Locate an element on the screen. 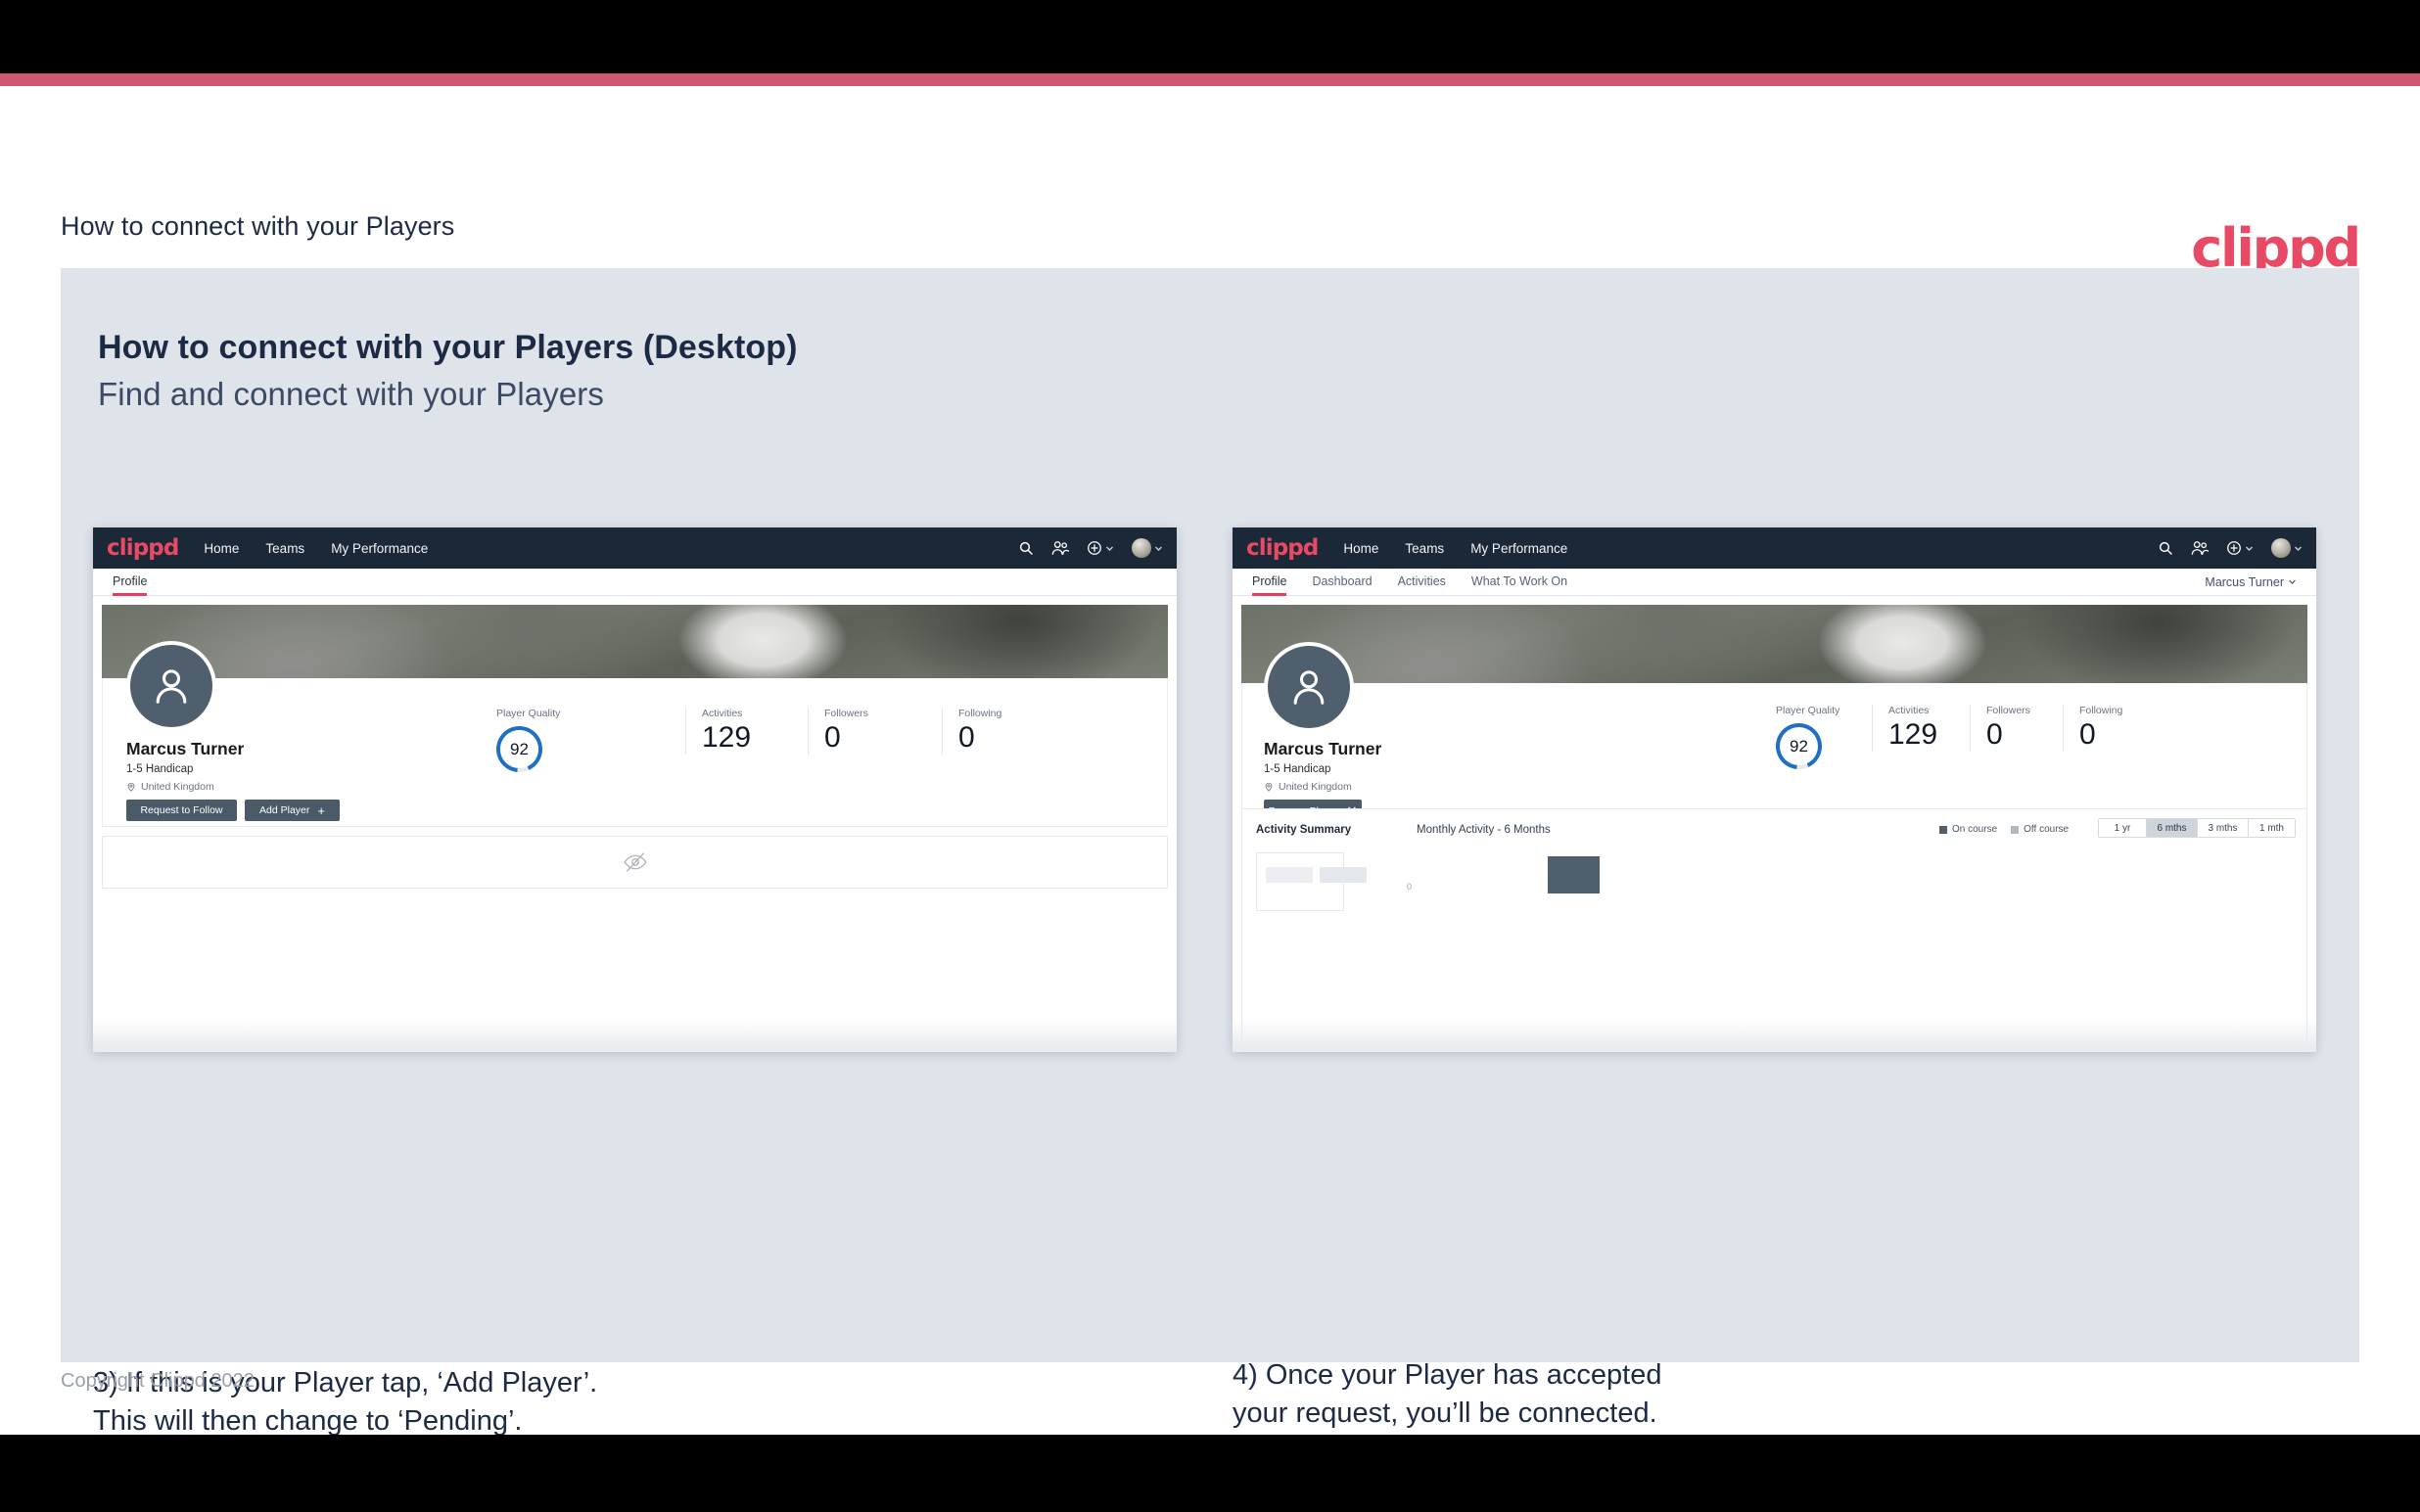  location-pin-icon is located at coordinates (1269, 787).